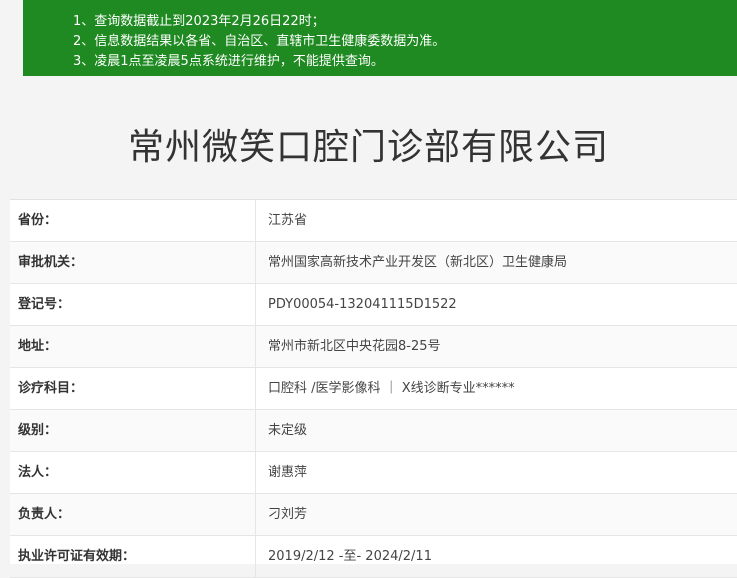 The height and width of the screenshot is (578, 737). I want to click on table-row-person-in-charge: 负责人： 刁刘芳, so click(373, 515).